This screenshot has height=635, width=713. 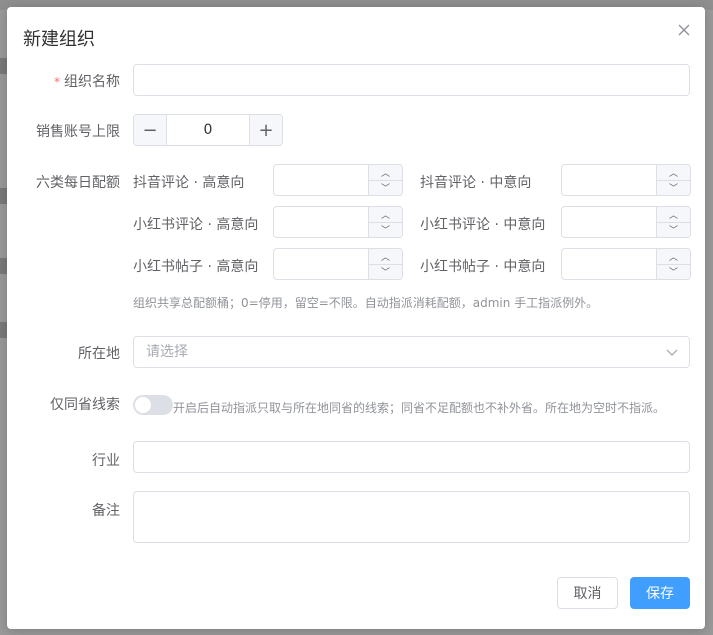 I want to click on quota-item-label: 抖音评论 · 中意向, so click(x=476, y=183).